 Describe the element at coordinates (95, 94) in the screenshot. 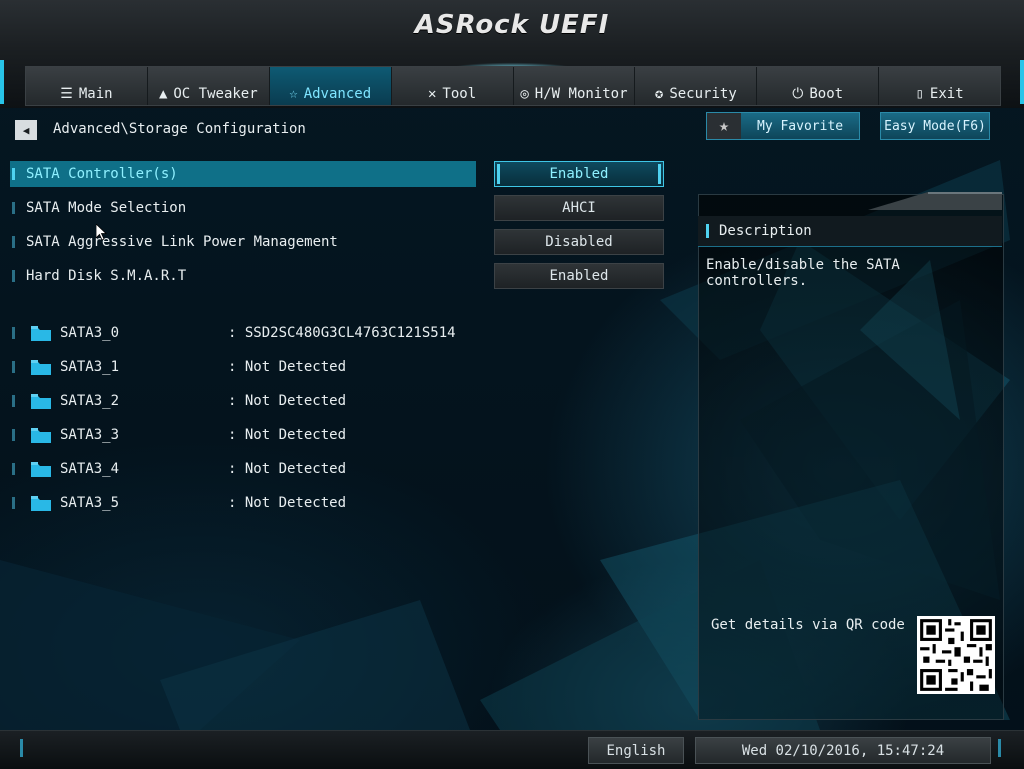

I see `tab-label: Main` at that location.